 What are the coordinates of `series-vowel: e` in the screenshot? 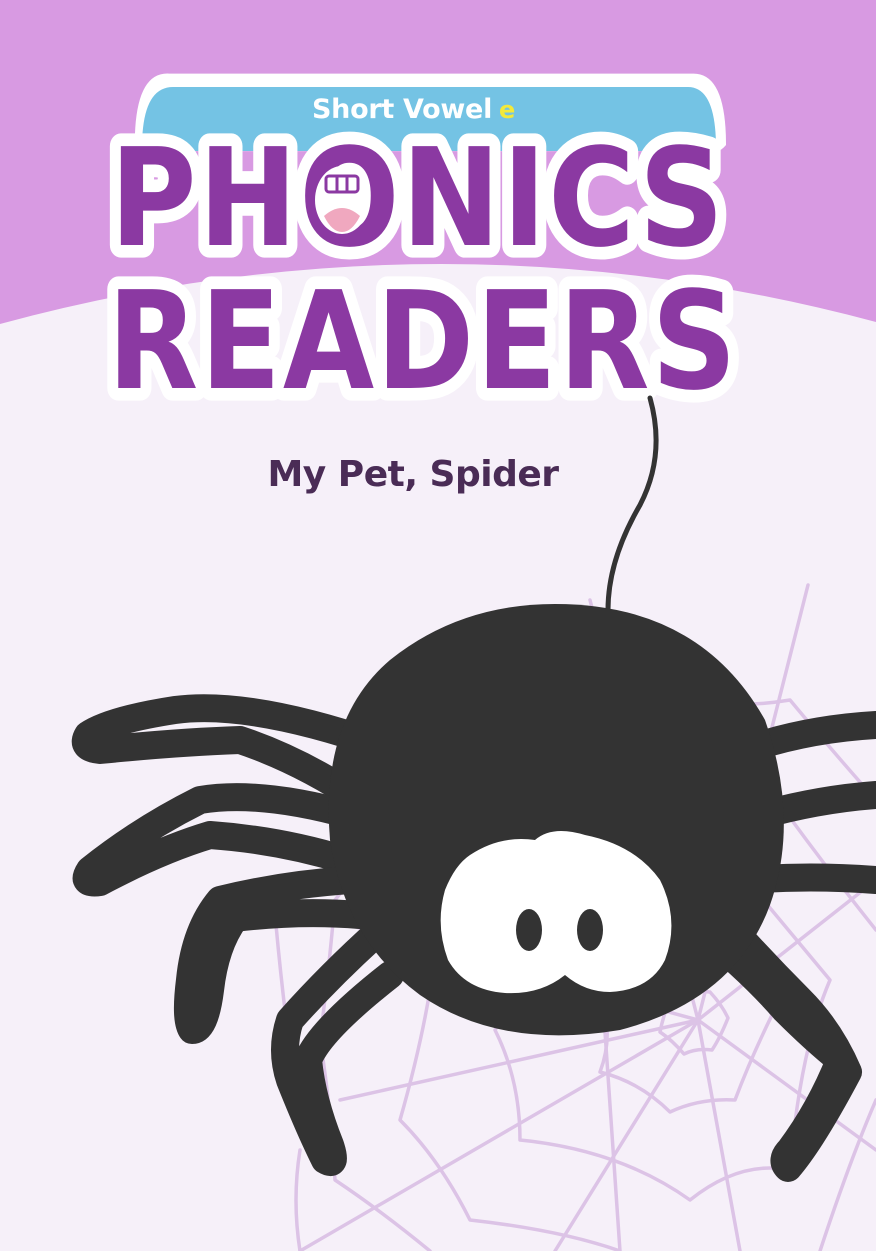 It's located at (507, 110).